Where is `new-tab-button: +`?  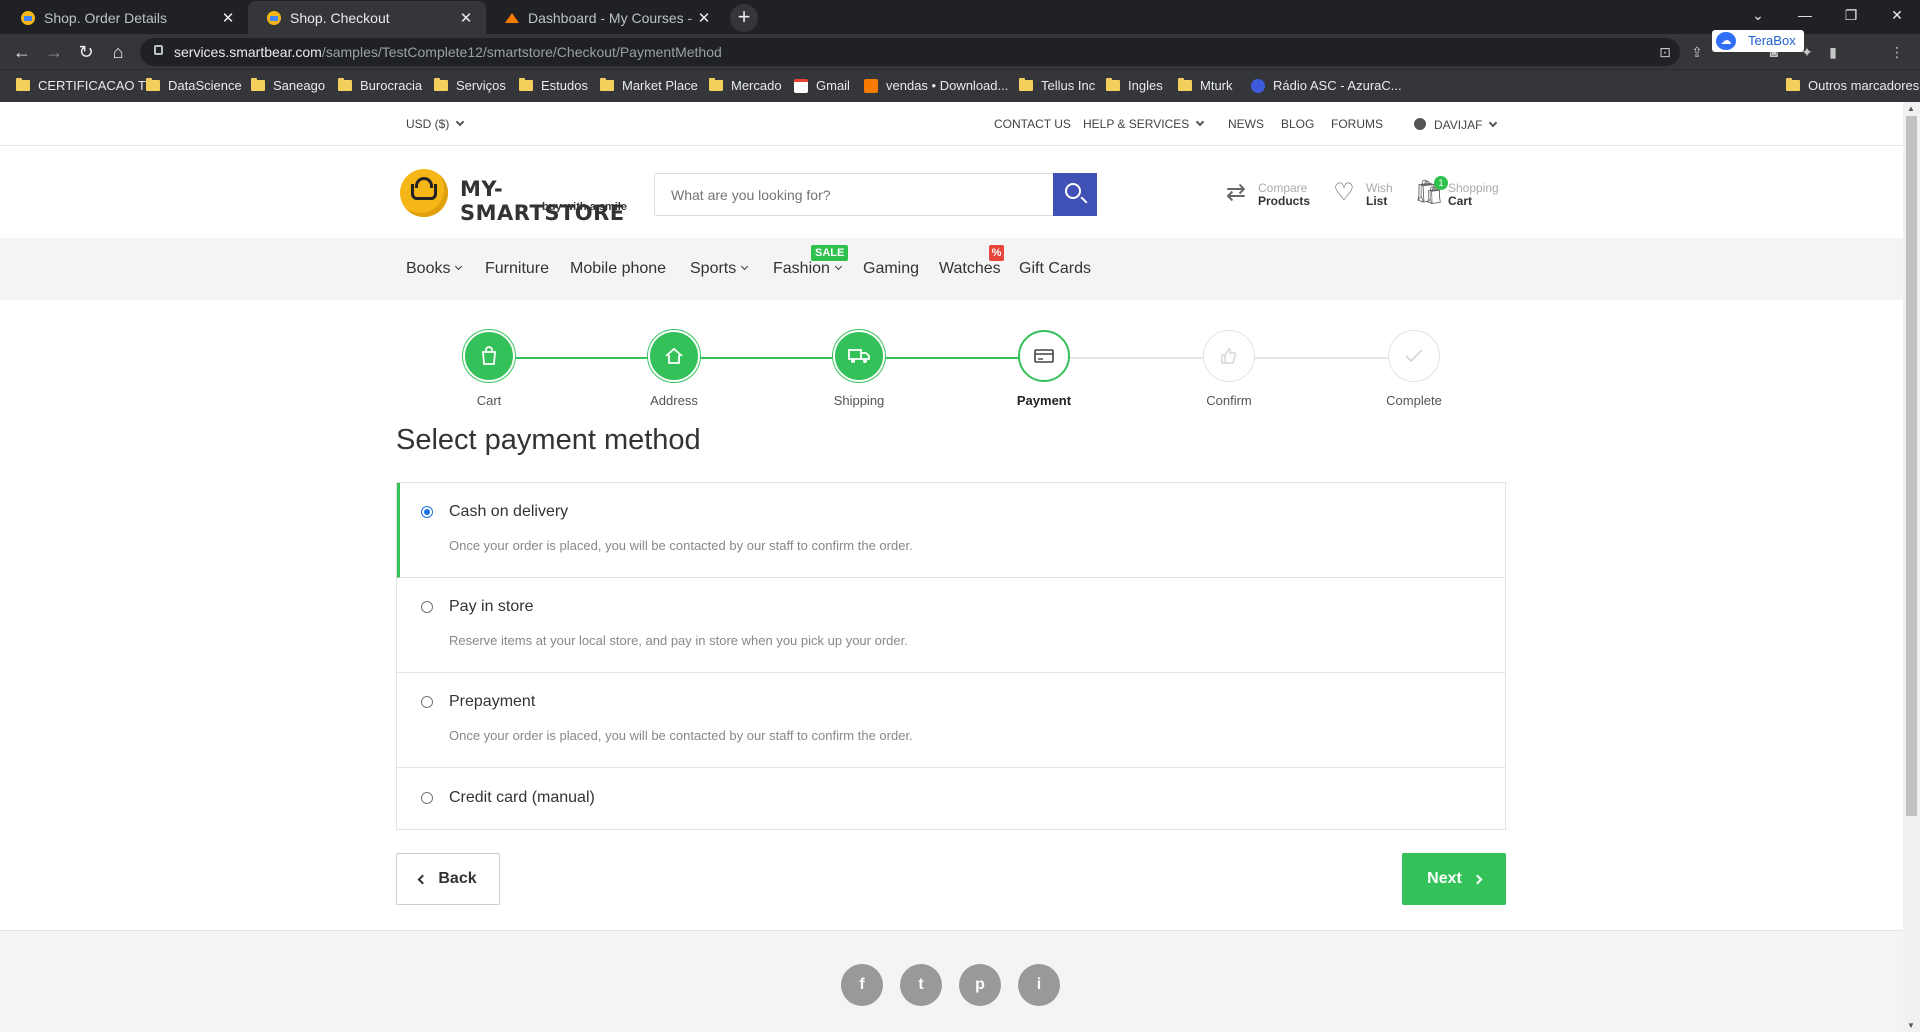
new-tab-button: + is located at coordinates (744, 18).